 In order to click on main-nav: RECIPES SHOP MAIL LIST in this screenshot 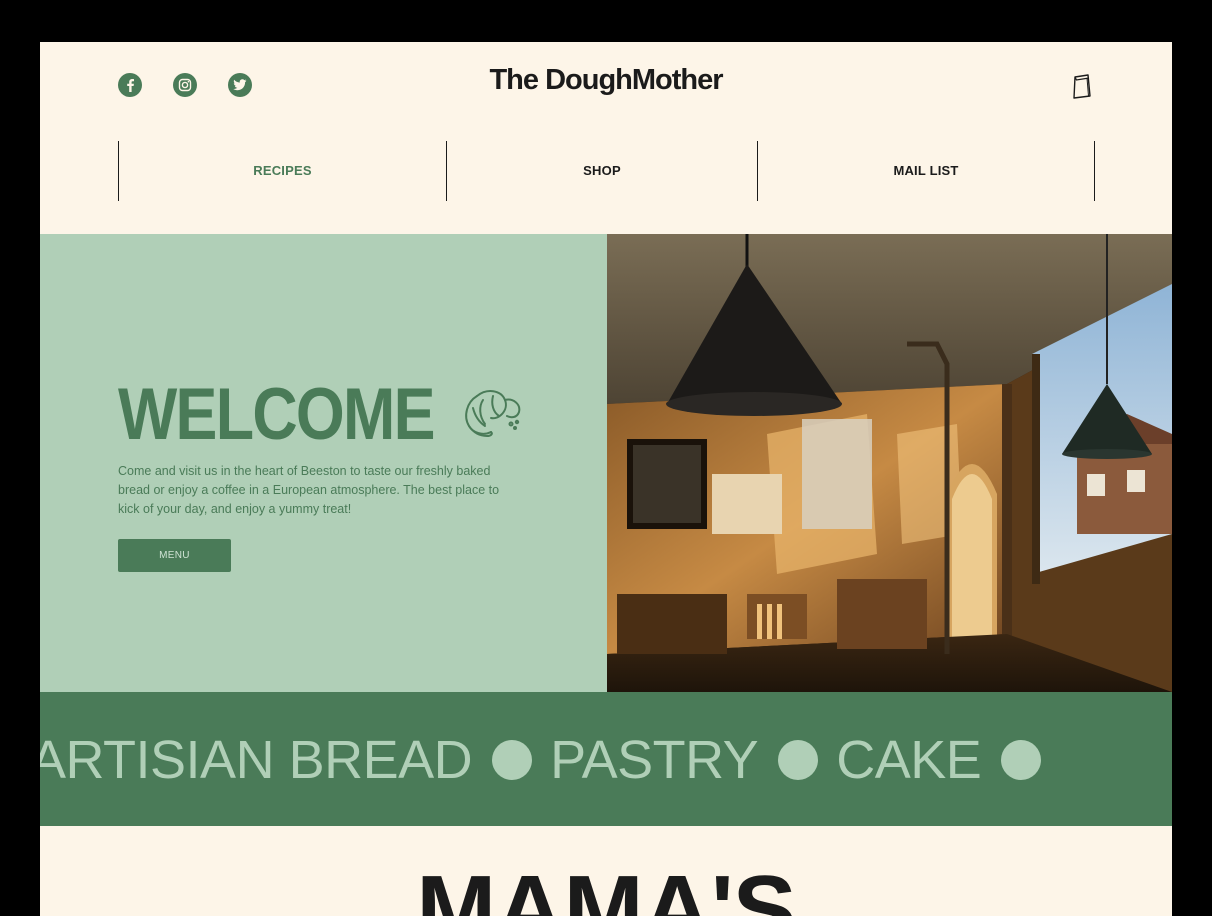, I will do `click(606, 171)`.